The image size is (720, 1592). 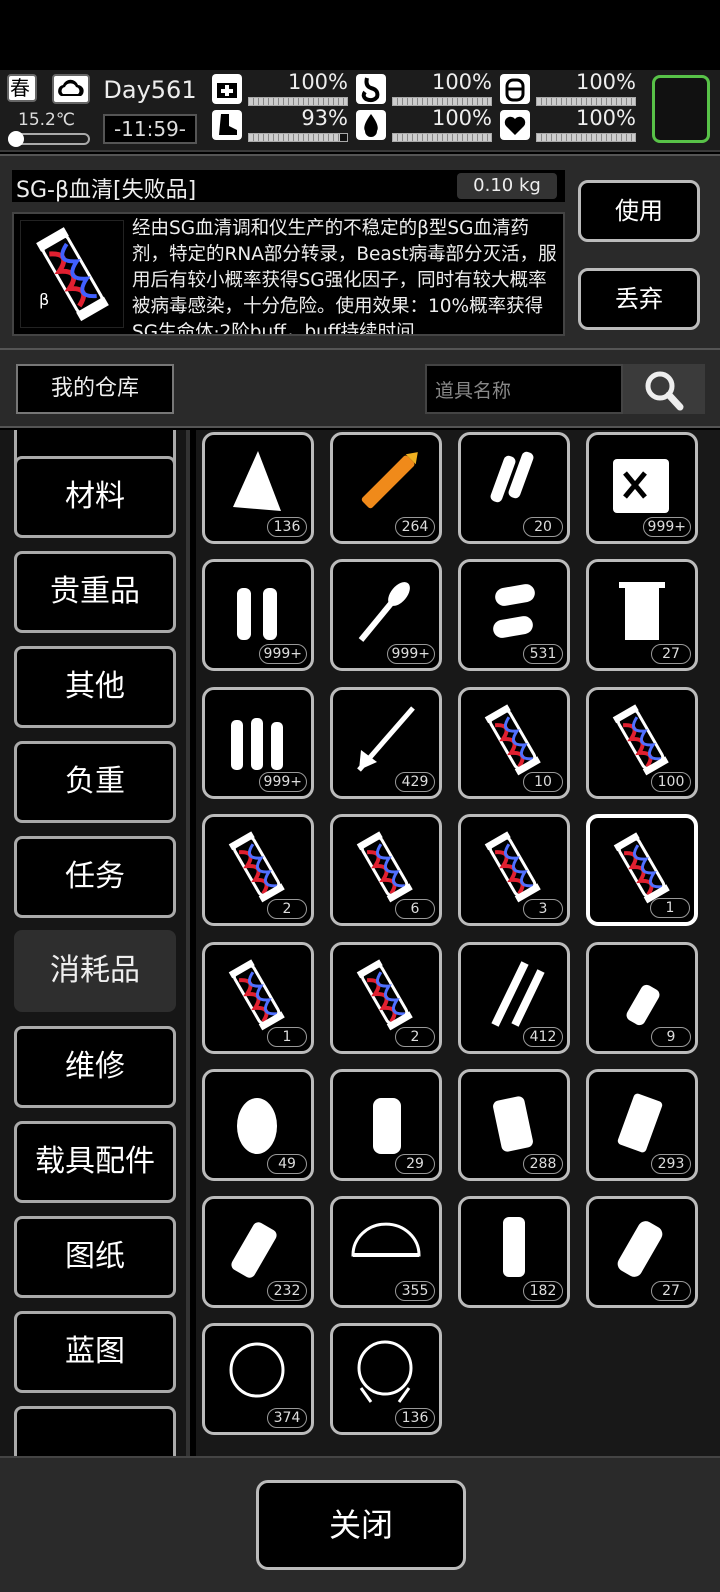 What do you see at coordinates (324, 118) in the screenshot?
I see `stamina-value: 93%` at bounding box center [324, 118].